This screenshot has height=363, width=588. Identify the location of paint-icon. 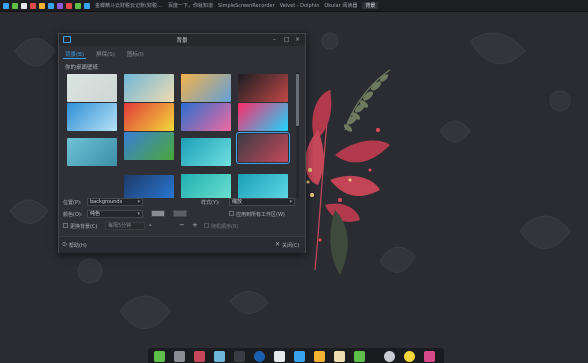
(429, 356).